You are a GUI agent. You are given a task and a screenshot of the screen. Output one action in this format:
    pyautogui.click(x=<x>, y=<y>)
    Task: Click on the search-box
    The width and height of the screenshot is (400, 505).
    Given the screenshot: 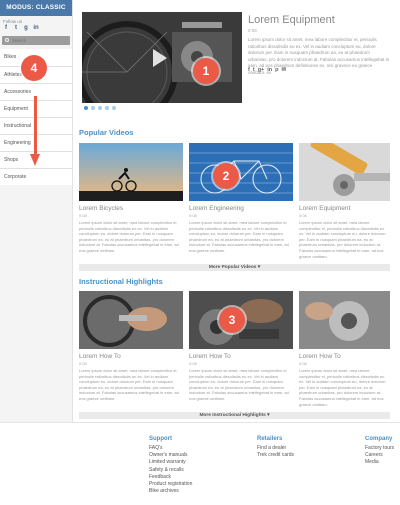 What is the action you would take?
    pyautogui.click(x=36, y=40)
    